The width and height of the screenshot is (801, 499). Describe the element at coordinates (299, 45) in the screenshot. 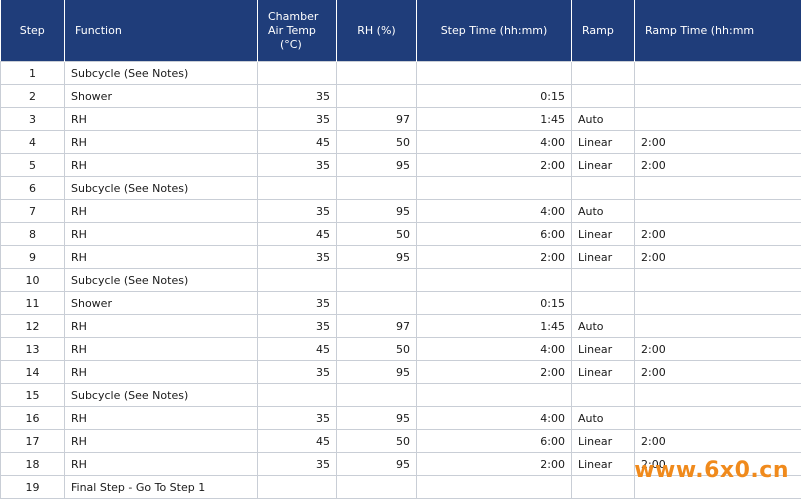

I see `header-temp-line3: (°C)` at that location.